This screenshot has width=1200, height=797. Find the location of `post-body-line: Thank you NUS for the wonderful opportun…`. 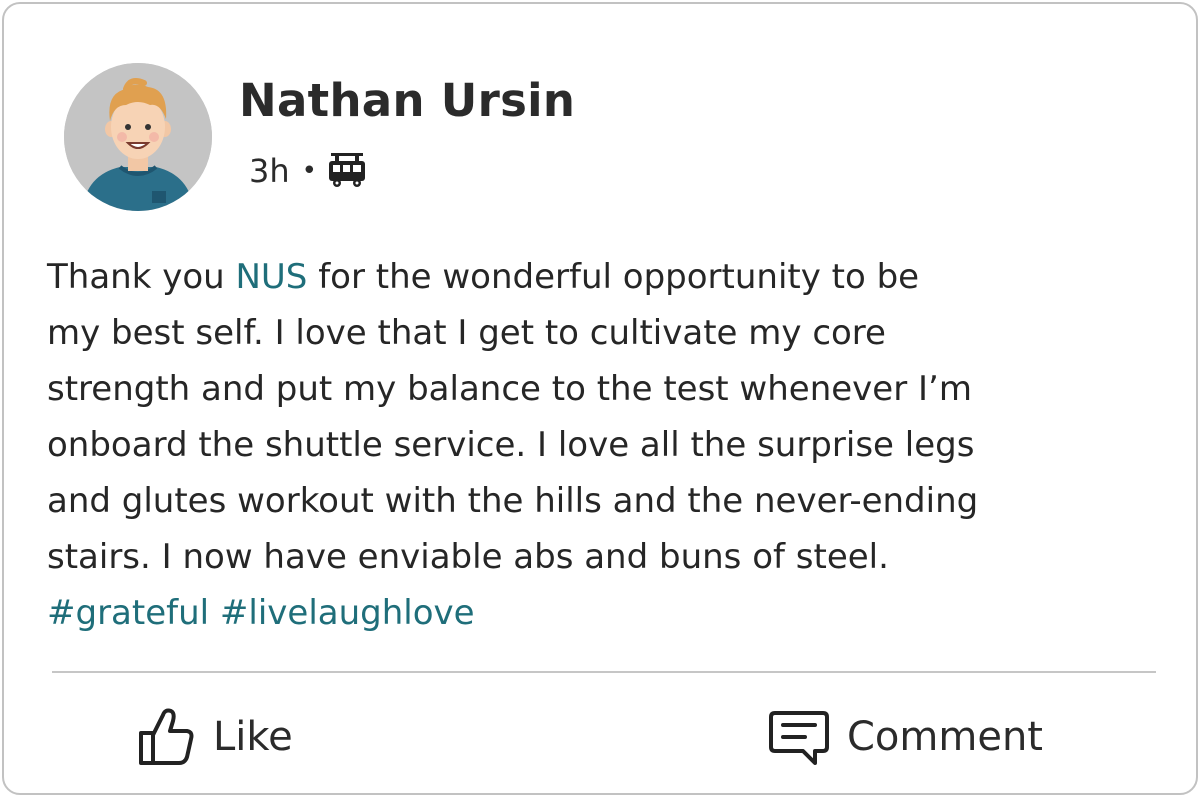

post-body-line: Thank you NUS for the wonderful opportun… is located at coordinates (607, 277).